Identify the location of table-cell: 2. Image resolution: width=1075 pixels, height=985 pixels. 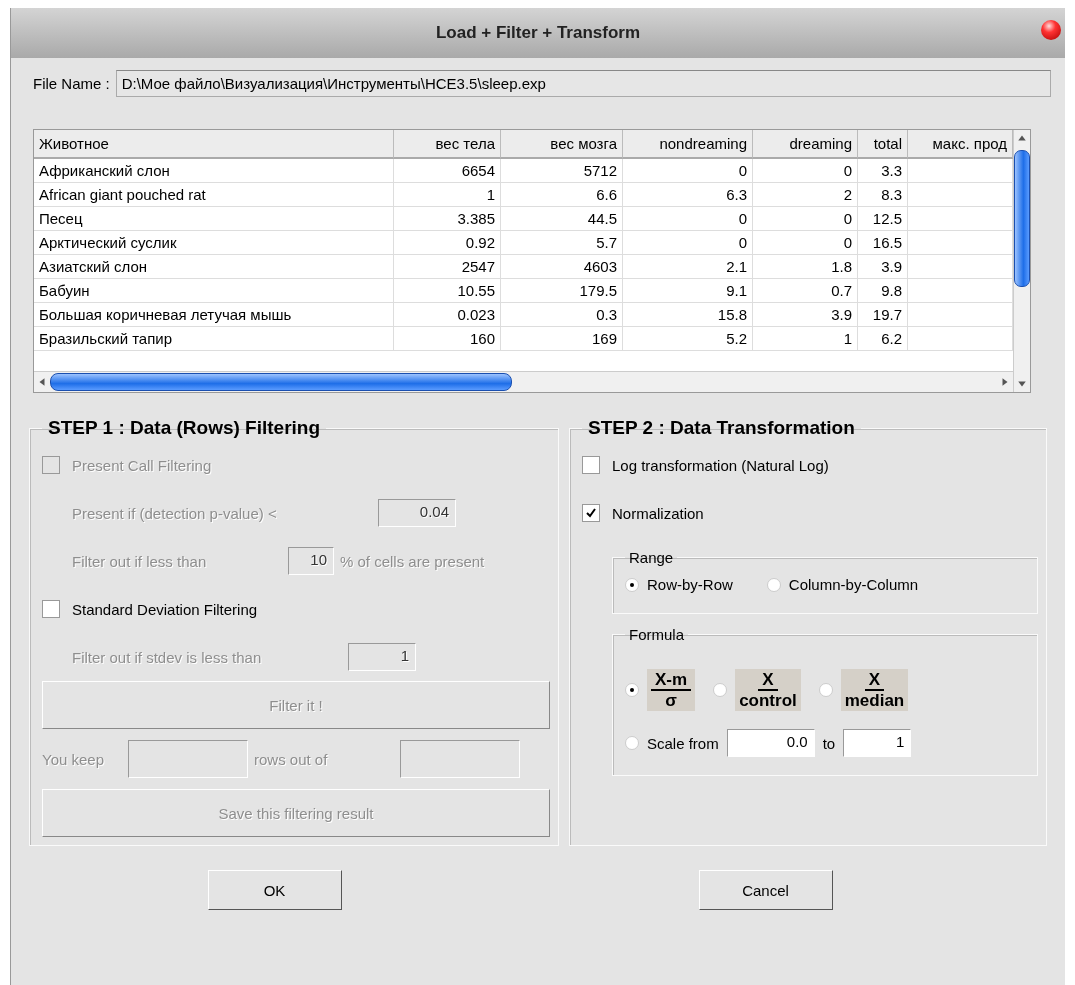
(805, 195).